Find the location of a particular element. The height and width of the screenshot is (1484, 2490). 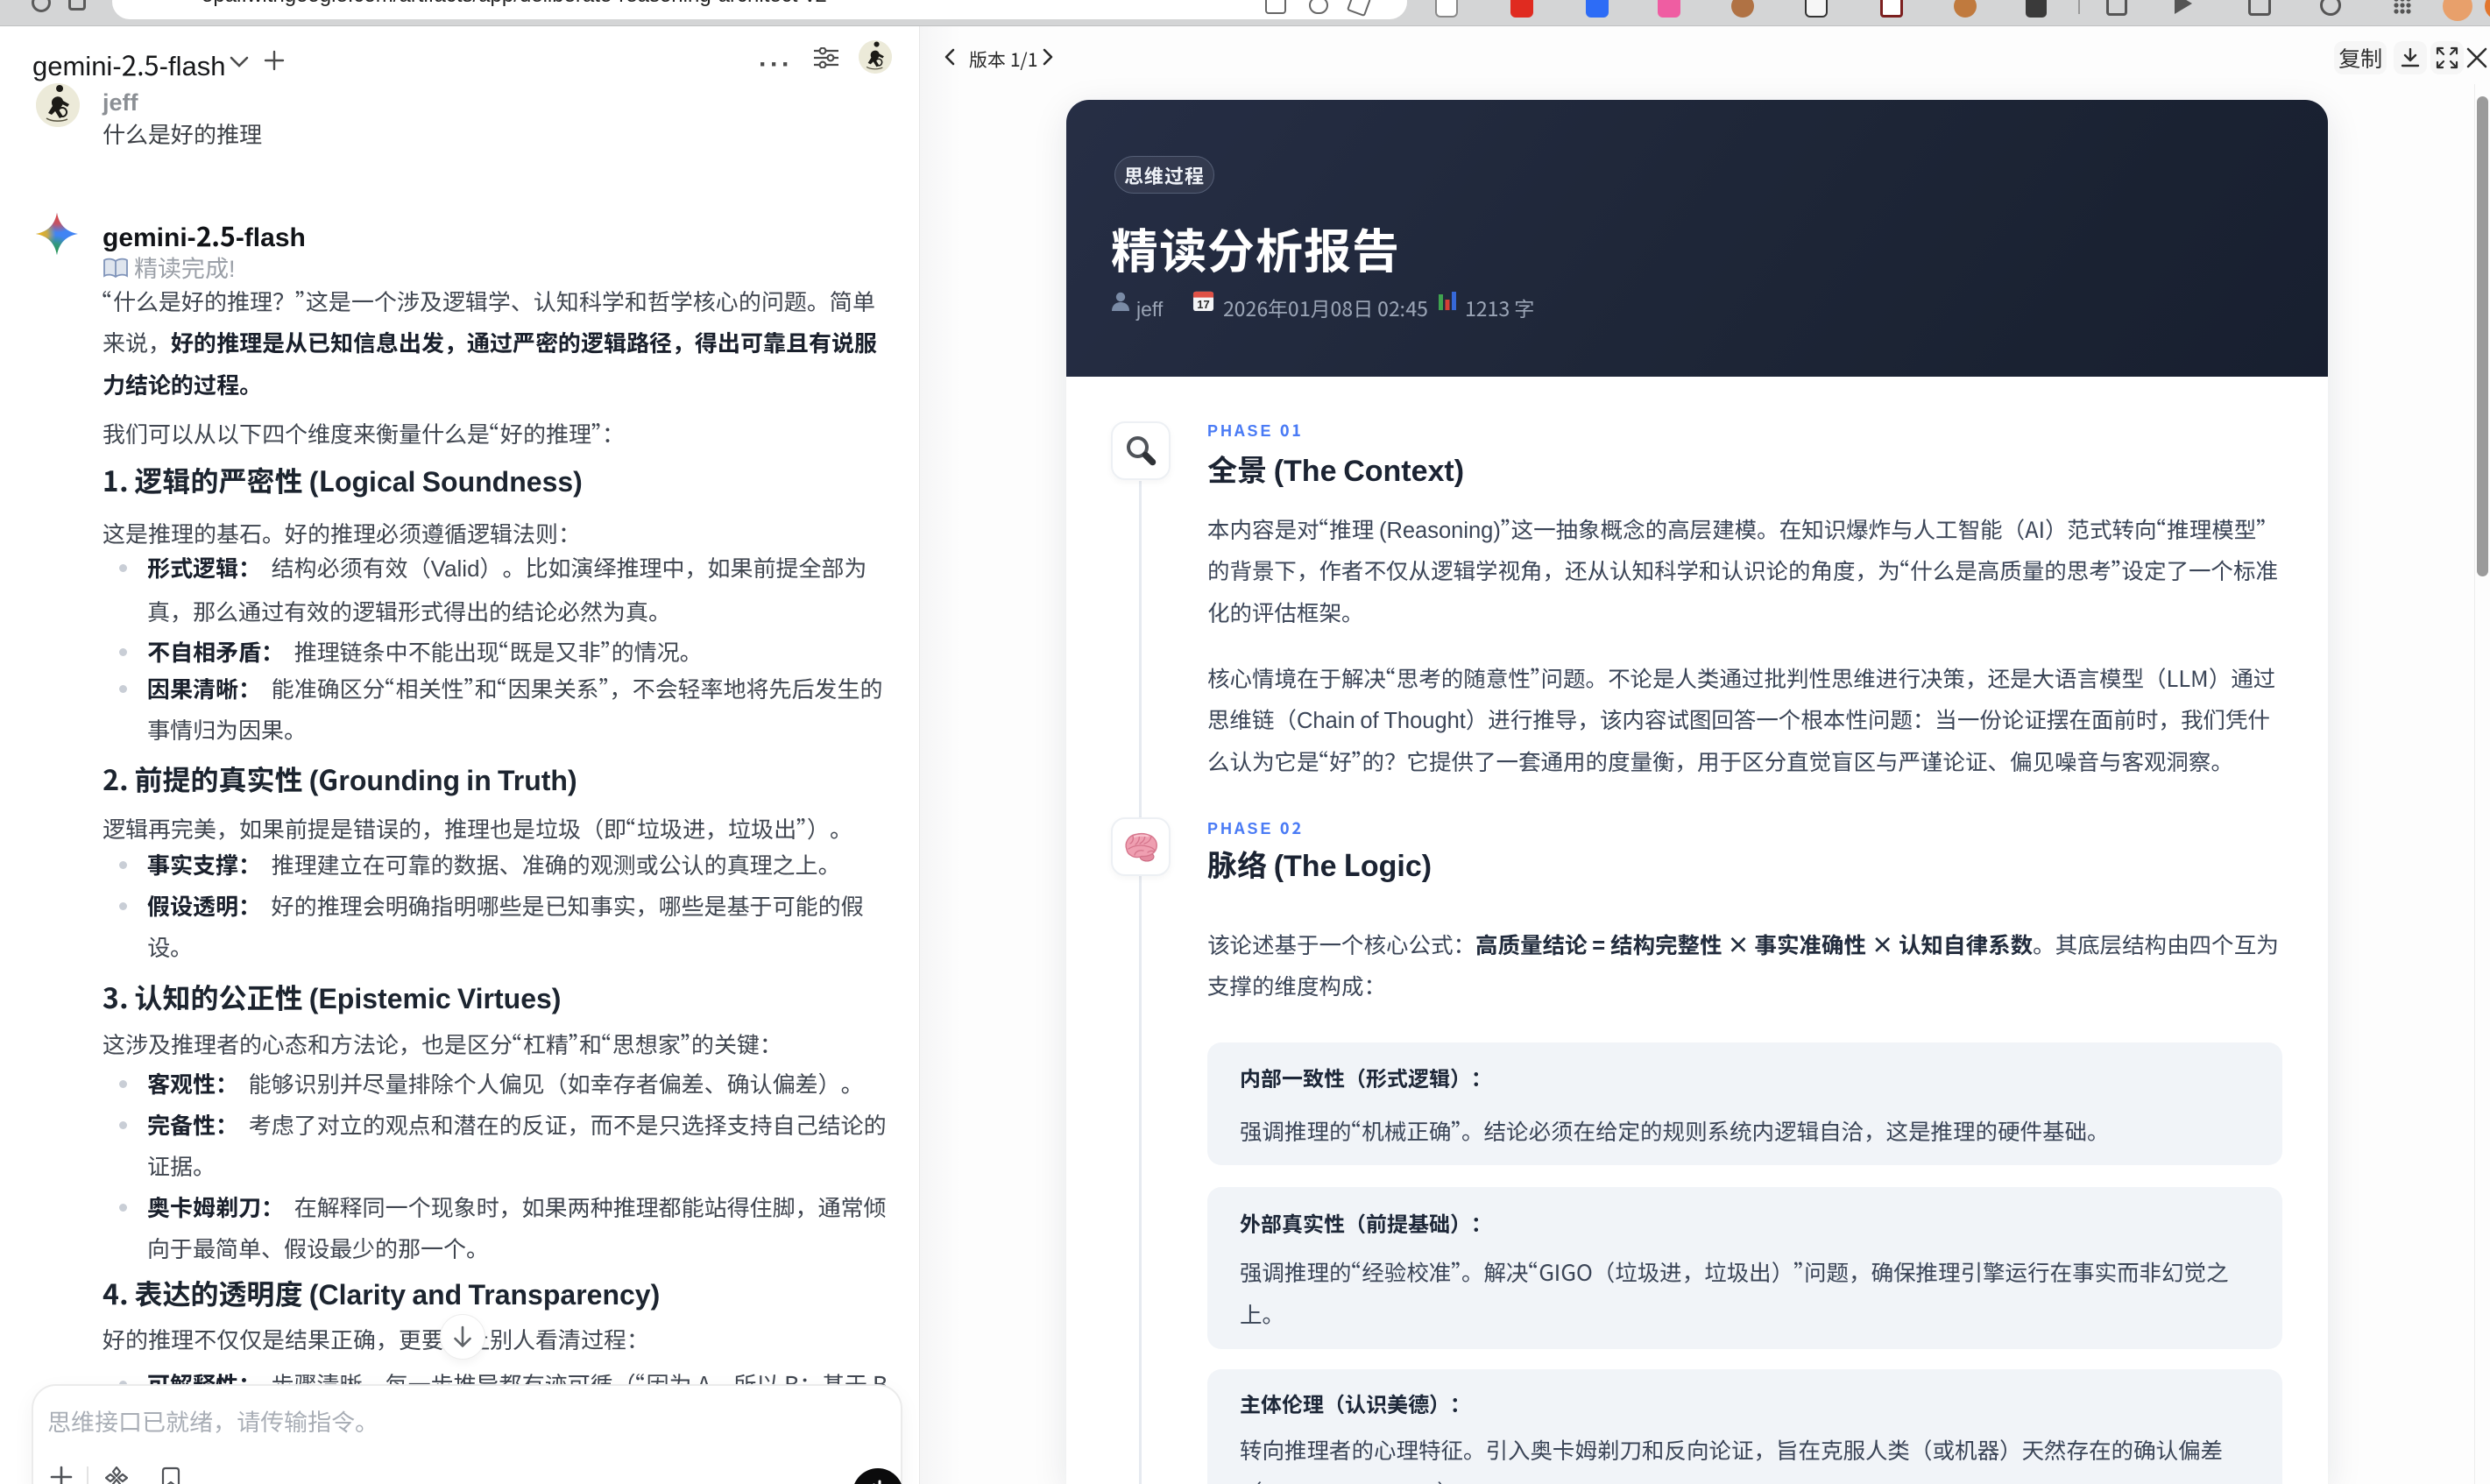

svg-text: 17 is located at coordinates (1203, 304).